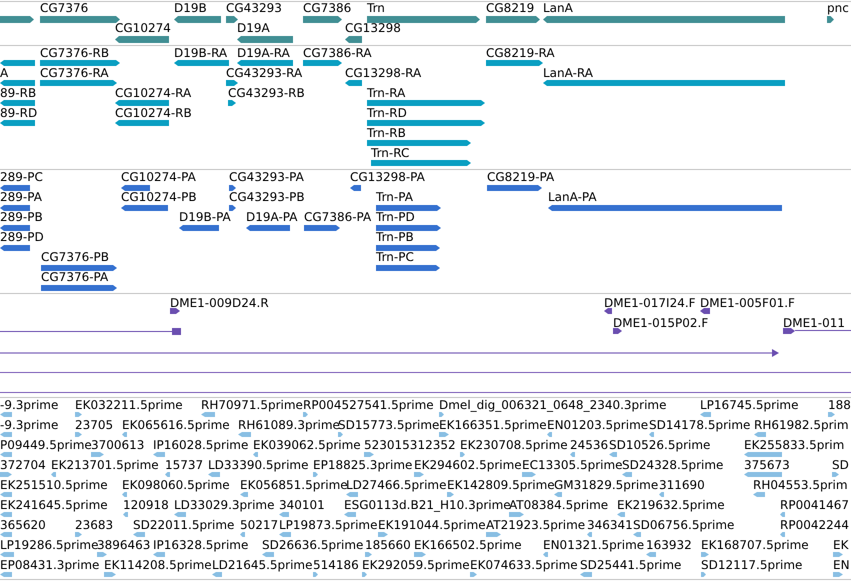 The height and width of the screenshot is (581, 851). What do you see at coordinates (841, 565) in the screenshot?
I see `feature-label: EN` at bounding box center [841, 565].